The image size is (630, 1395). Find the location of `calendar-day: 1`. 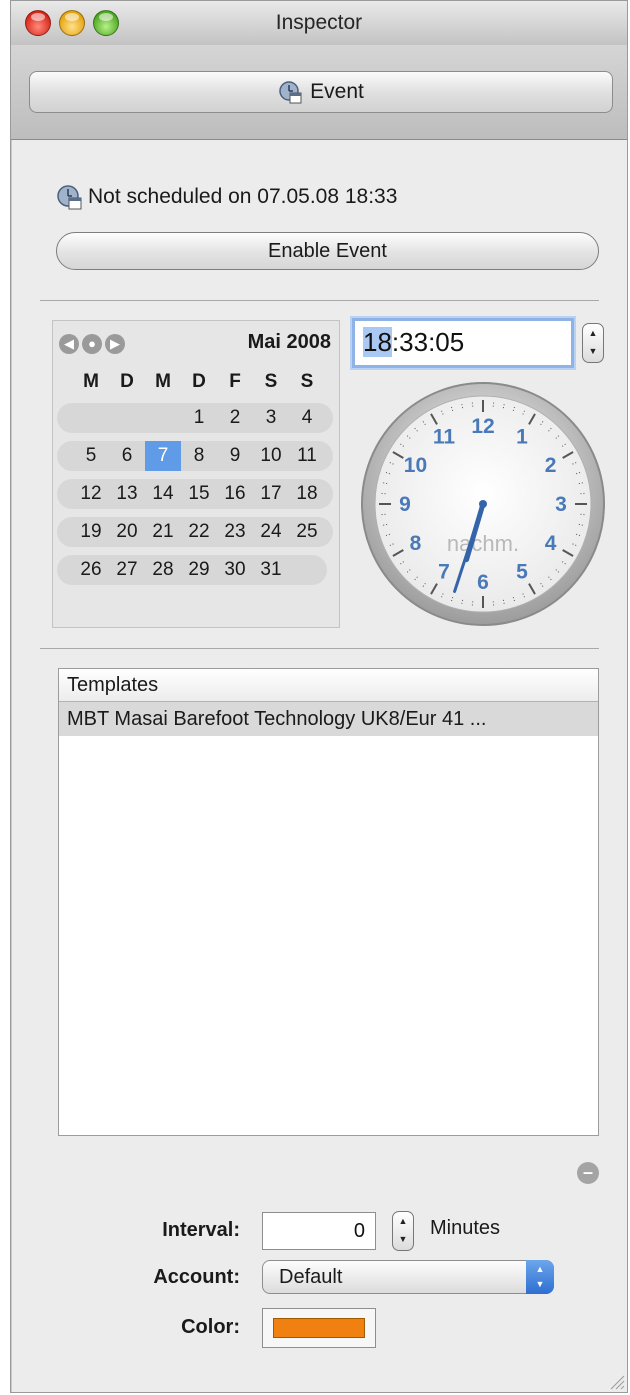

calendar-day: 1 is located at coordinates (199, 418).